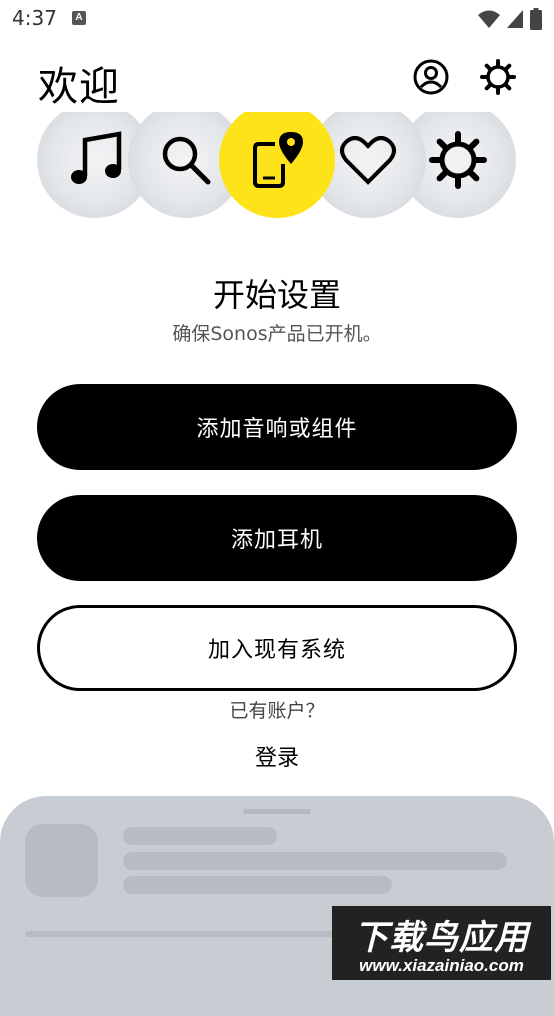 The image size is (554, 1016). What do you see at coordinates (61, 860) in the screenshot?
I see `skeleton-thumbnail` at bounding box center [61, 860].